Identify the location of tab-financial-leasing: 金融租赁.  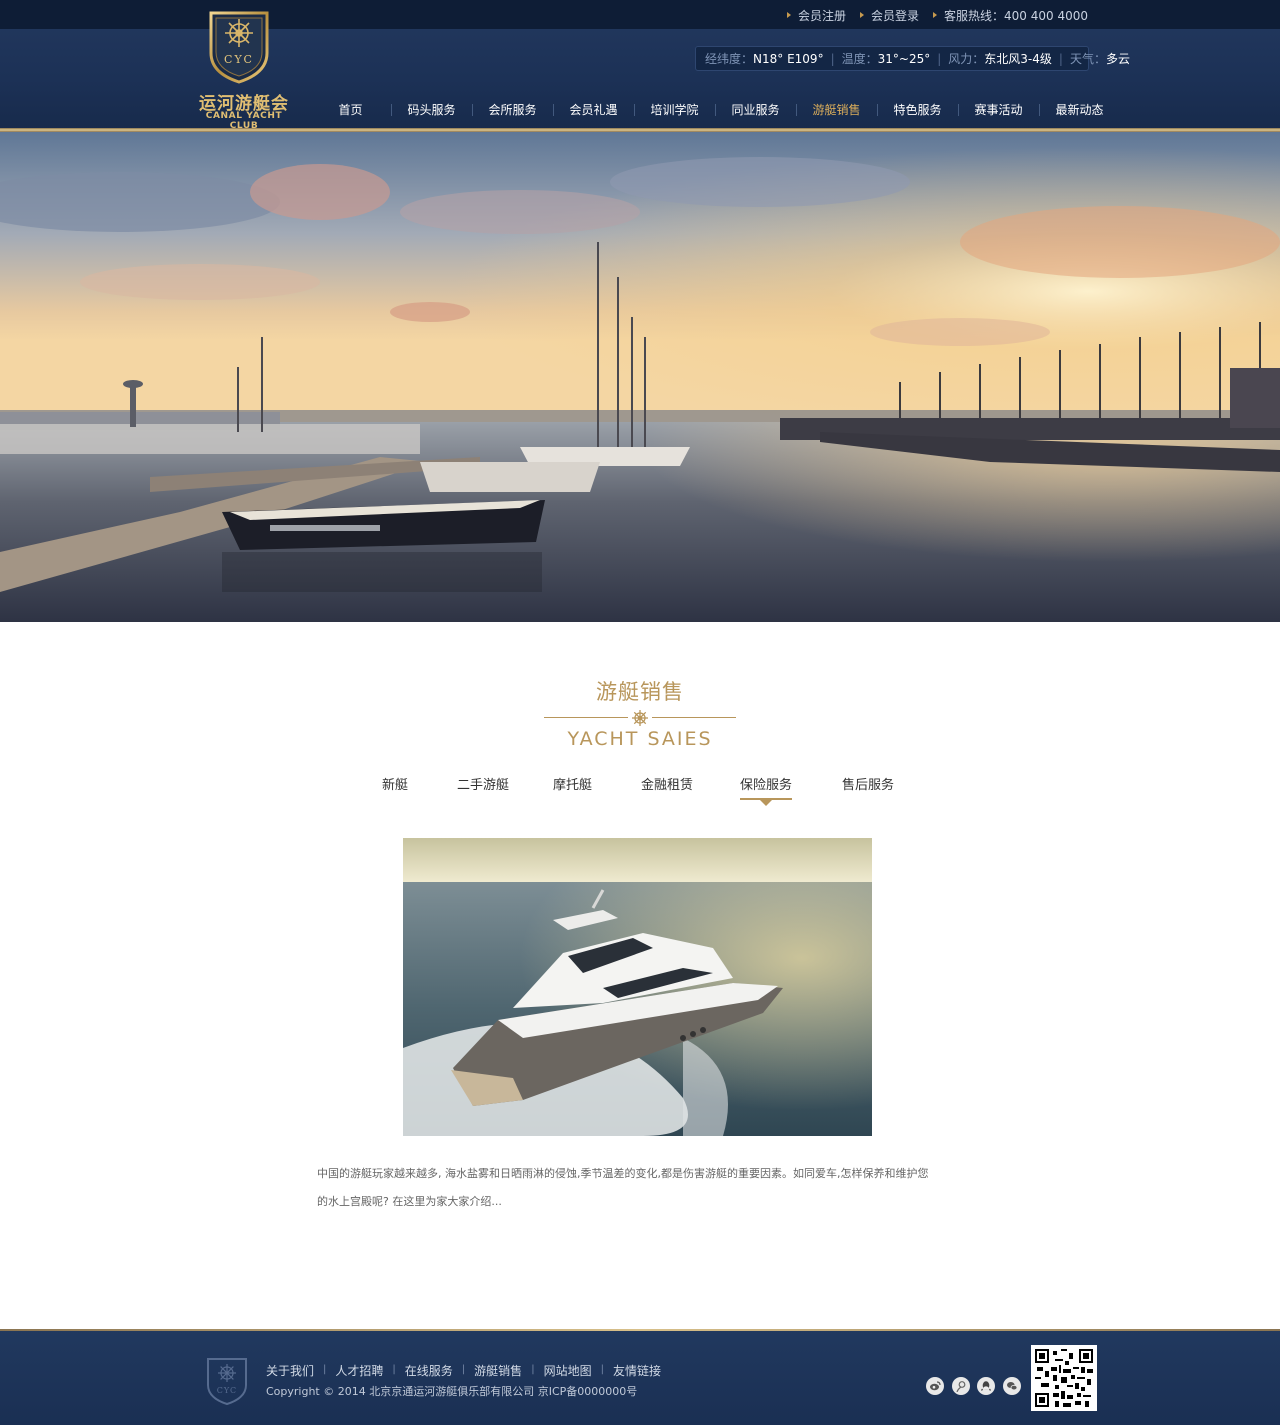
(667, 786).